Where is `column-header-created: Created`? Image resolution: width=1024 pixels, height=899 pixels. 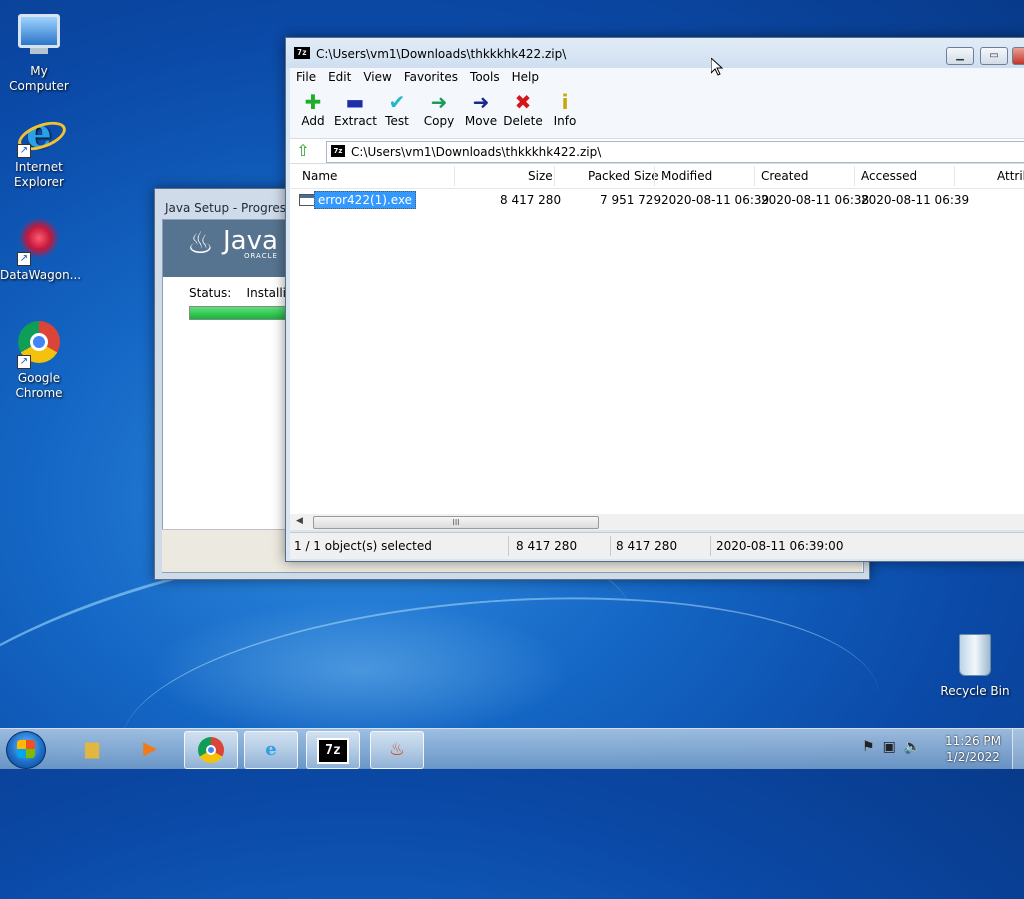 column-header-created: Created is located at coordinates (785, 176).